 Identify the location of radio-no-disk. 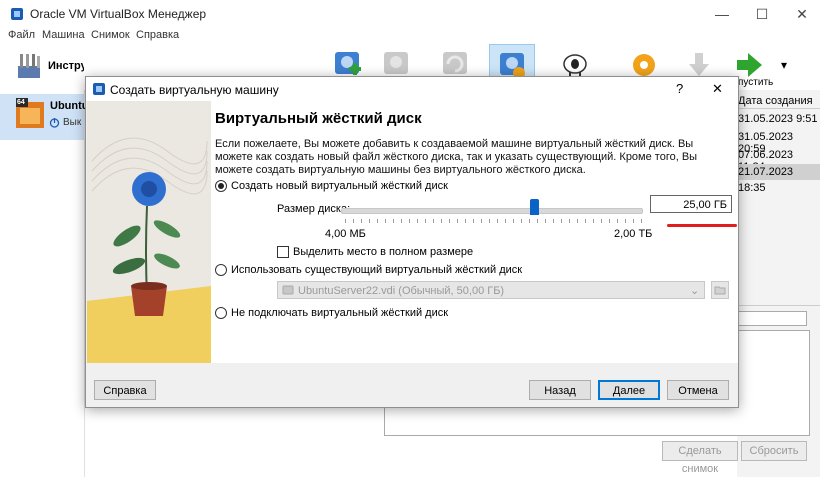
(221, 313).